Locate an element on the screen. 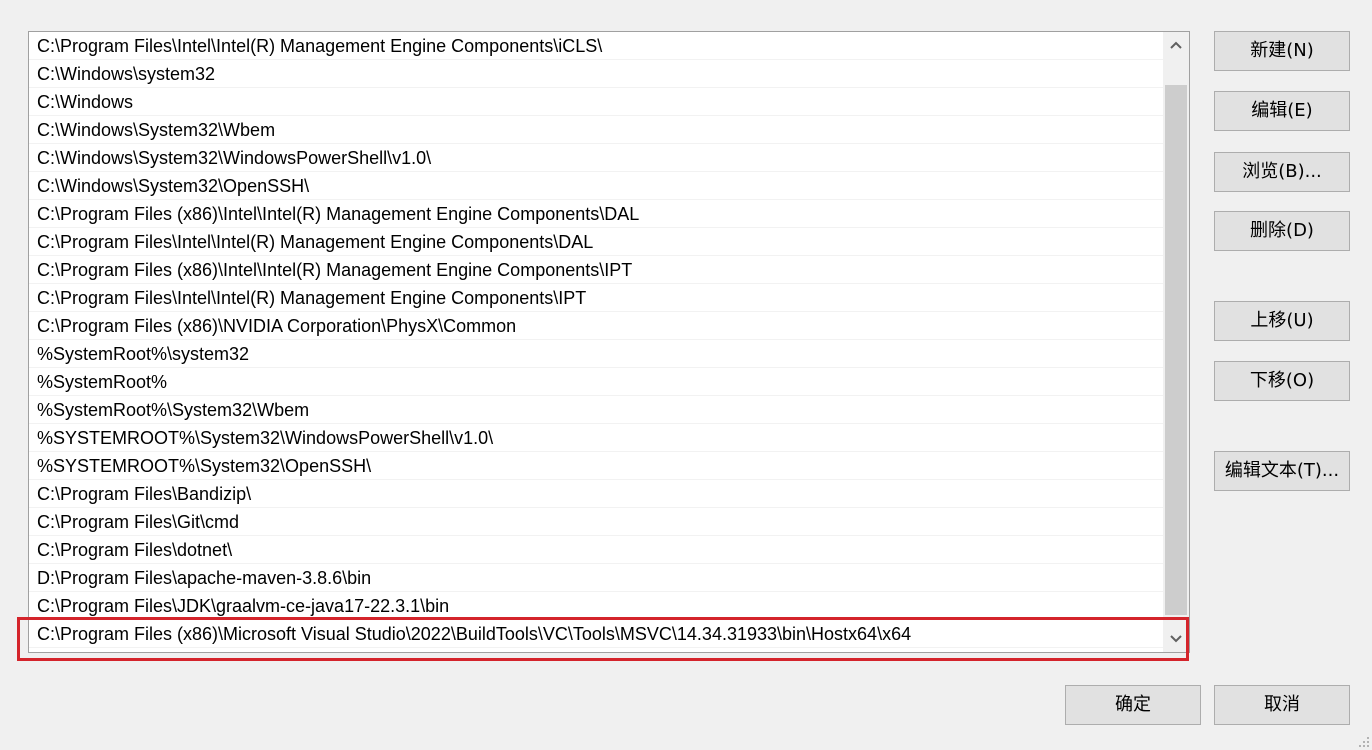 The width and height of the screenshot is (1372, 750). list-item: C:\Windows\system32 is located at coordinates (596, 74).